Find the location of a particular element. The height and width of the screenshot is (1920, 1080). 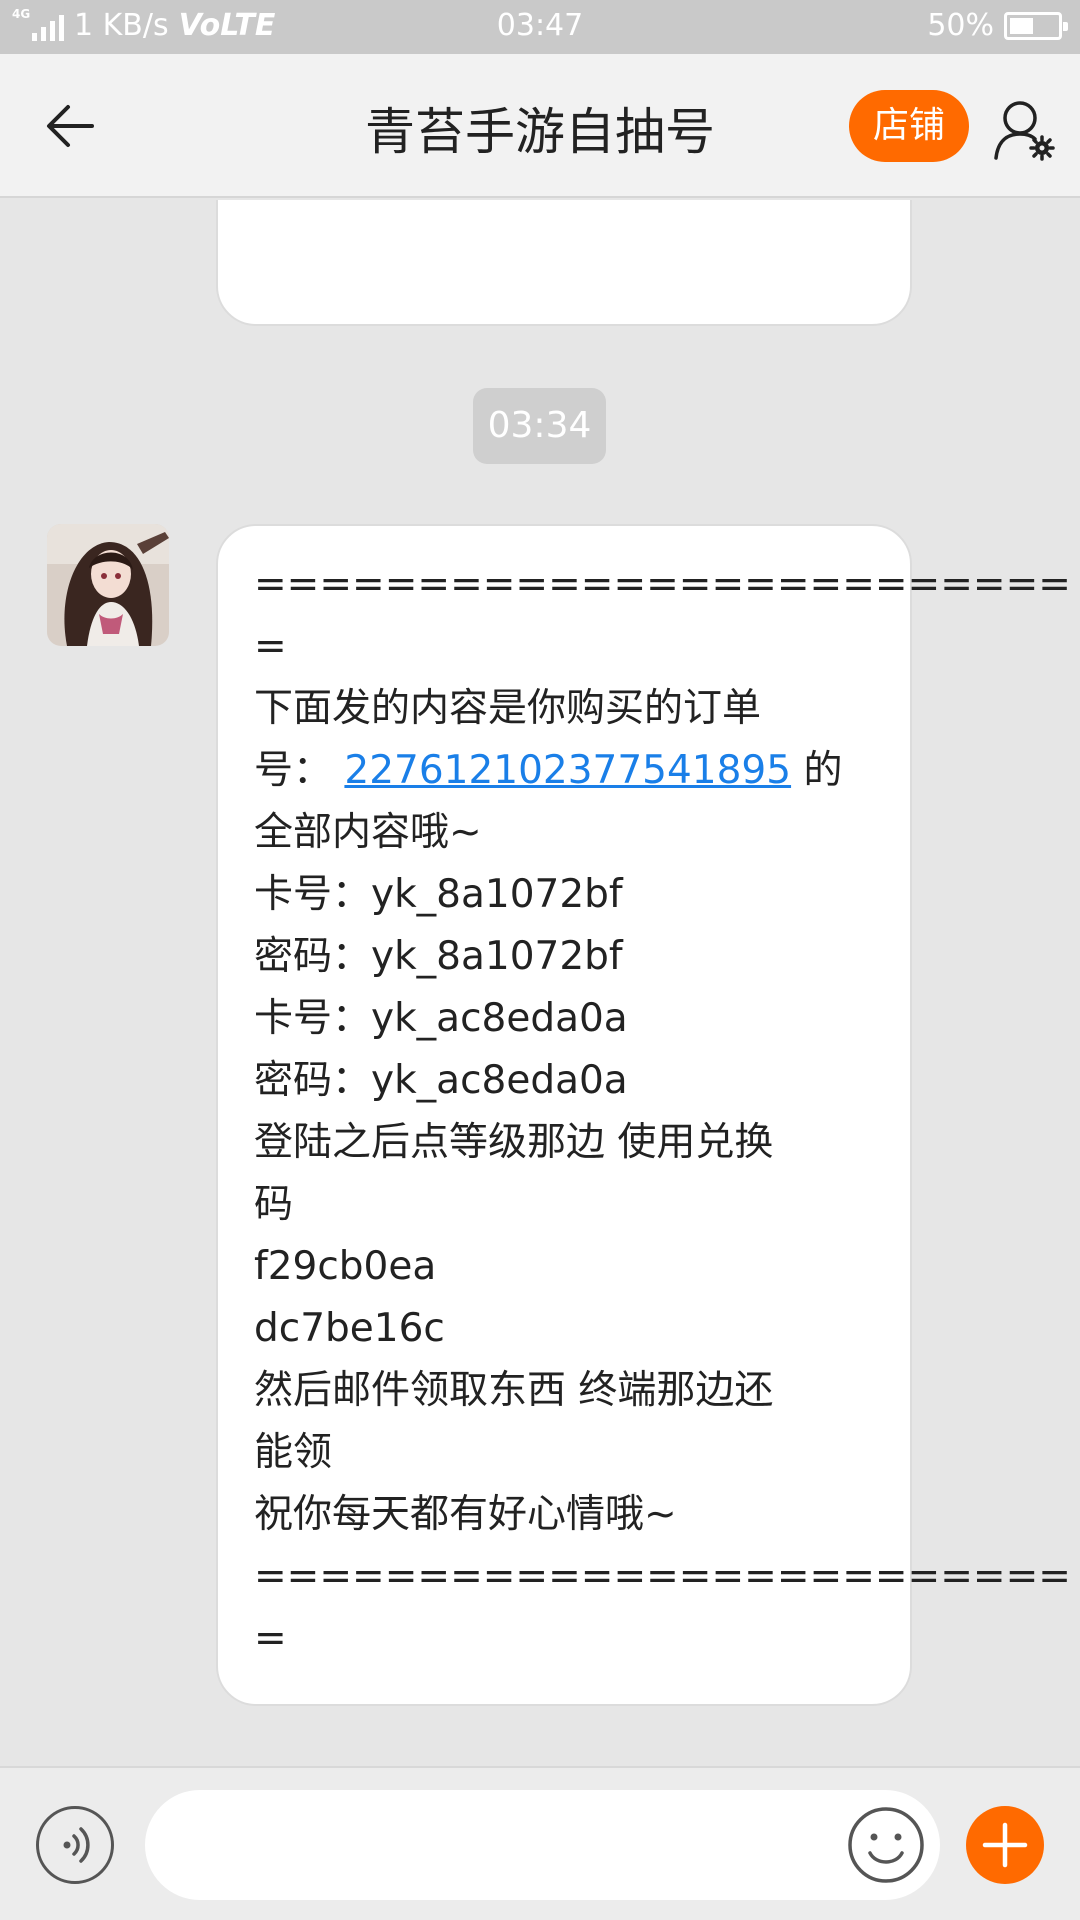

order-number-link: 227612102377541895 is located at coordinates (567, 770).